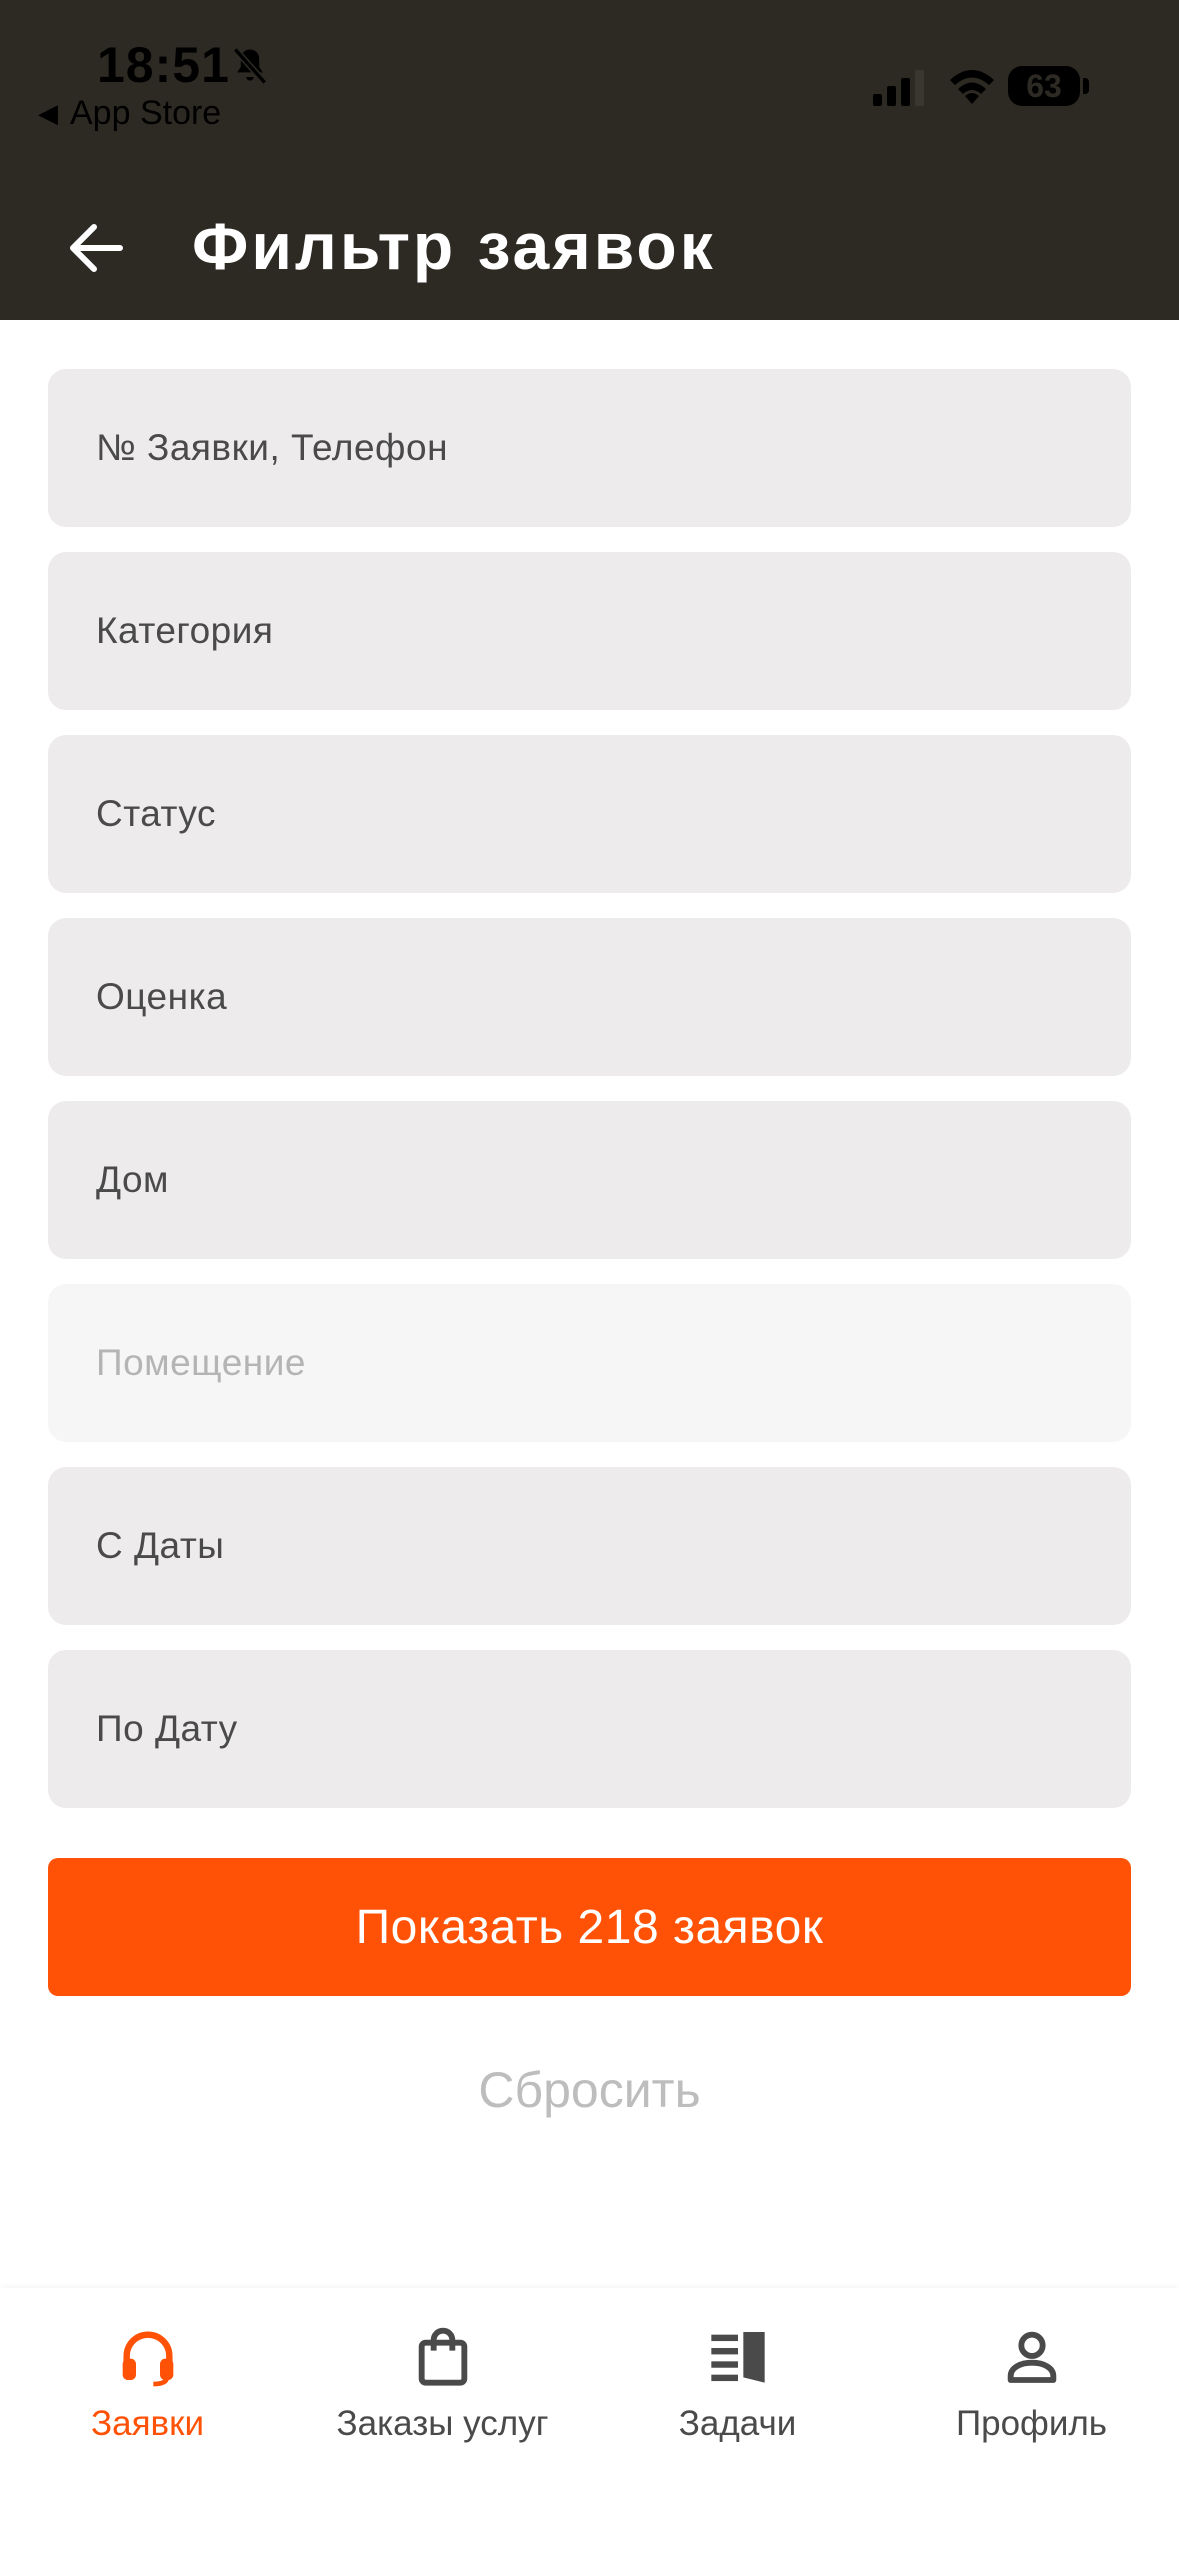 The height and width of the screenshot is (2556, 1179). Describe the element at coordinates (589, 1363) in the screenshot. I see `premises-select: Помещение` at that location.